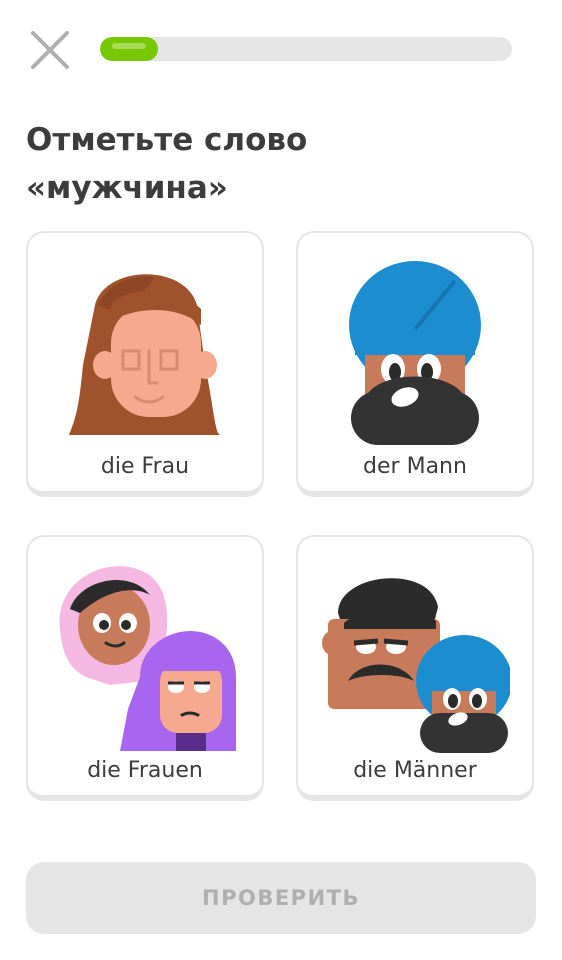 This screenshot has height=960, width=562. Describe the element at coordinates (145, 770) in the screenshot. I see `choice-label: die Frauen` at that location.